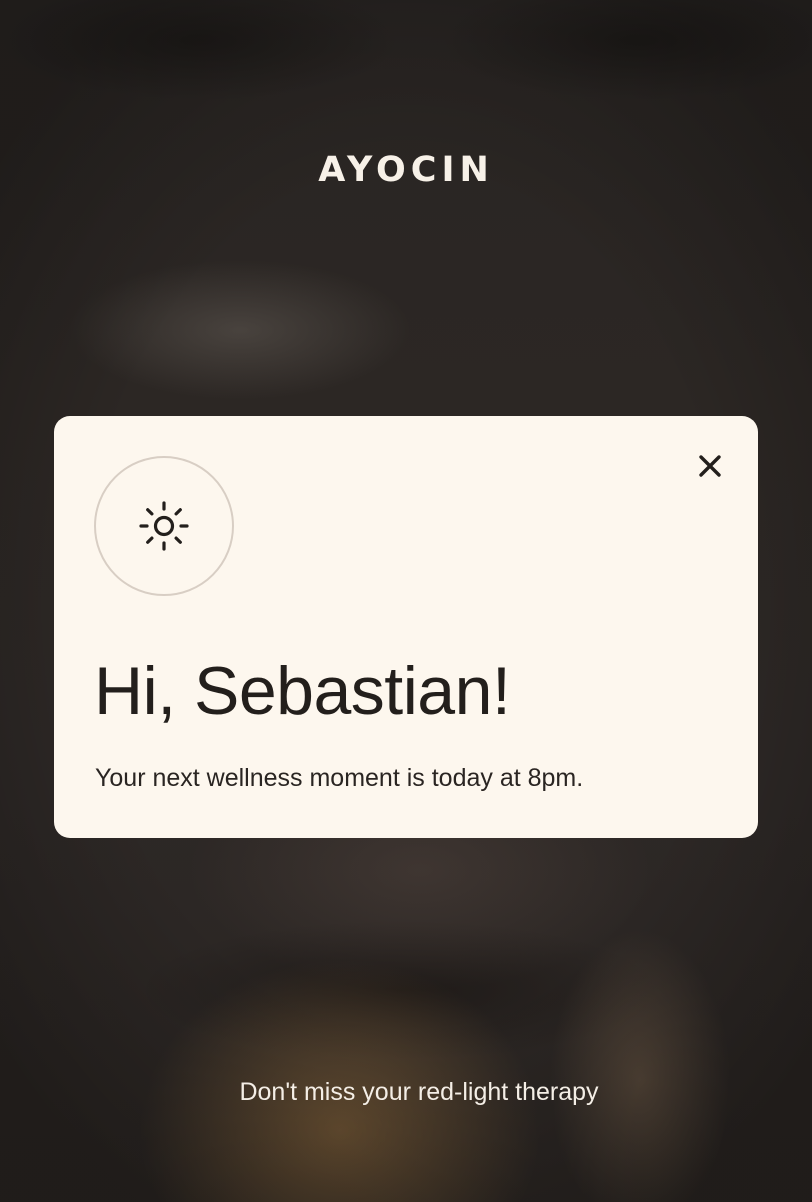 The image size is (812, 1202). I want to click on sun-icon-badge, so click(164, 526).